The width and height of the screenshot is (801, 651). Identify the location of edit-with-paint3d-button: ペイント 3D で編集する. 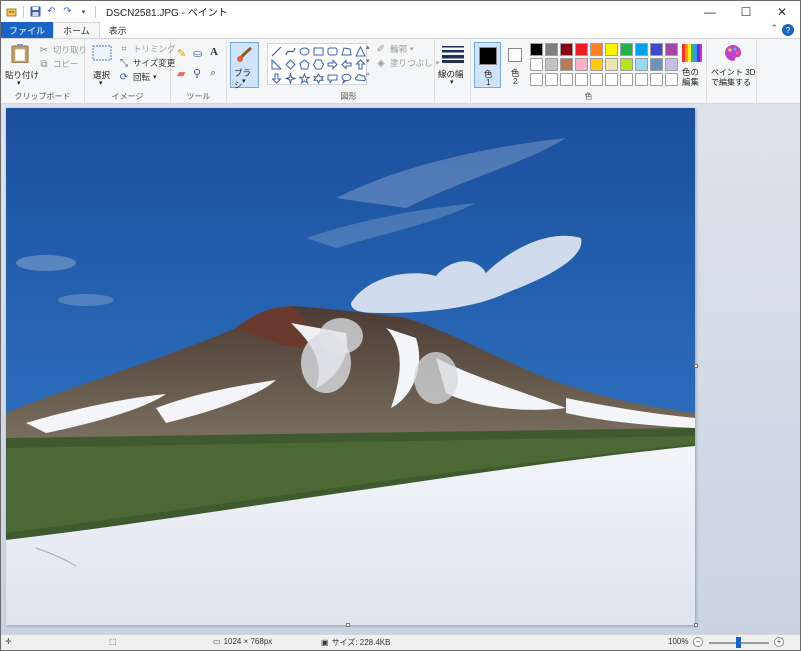
(732, 67).